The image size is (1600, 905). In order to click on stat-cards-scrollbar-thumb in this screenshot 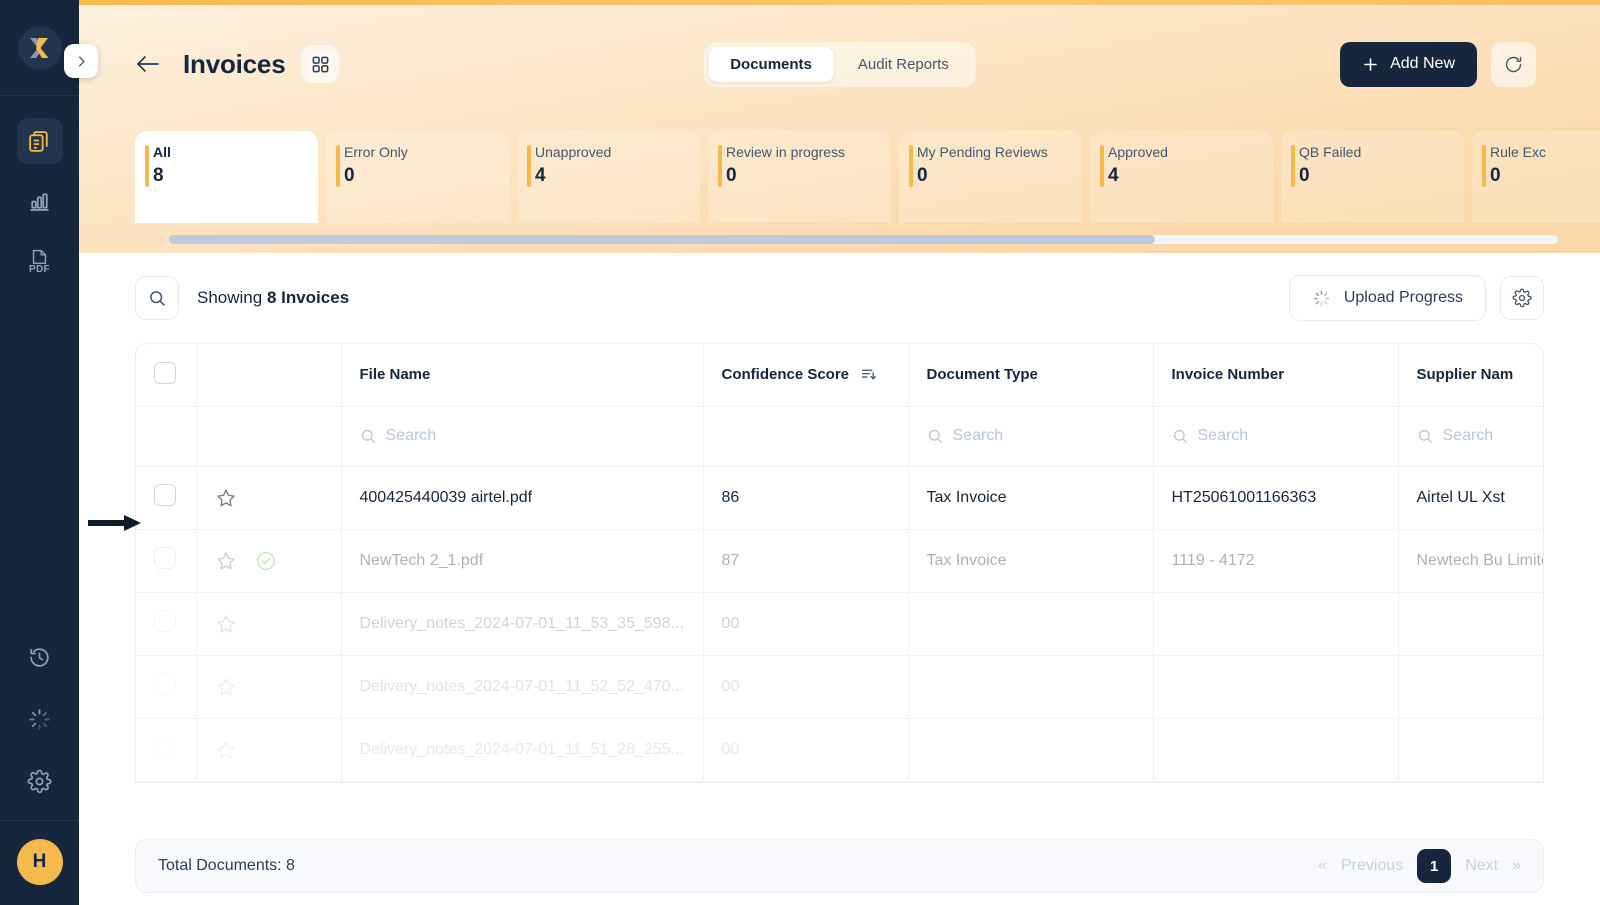, I will do `click(662, 239)`.